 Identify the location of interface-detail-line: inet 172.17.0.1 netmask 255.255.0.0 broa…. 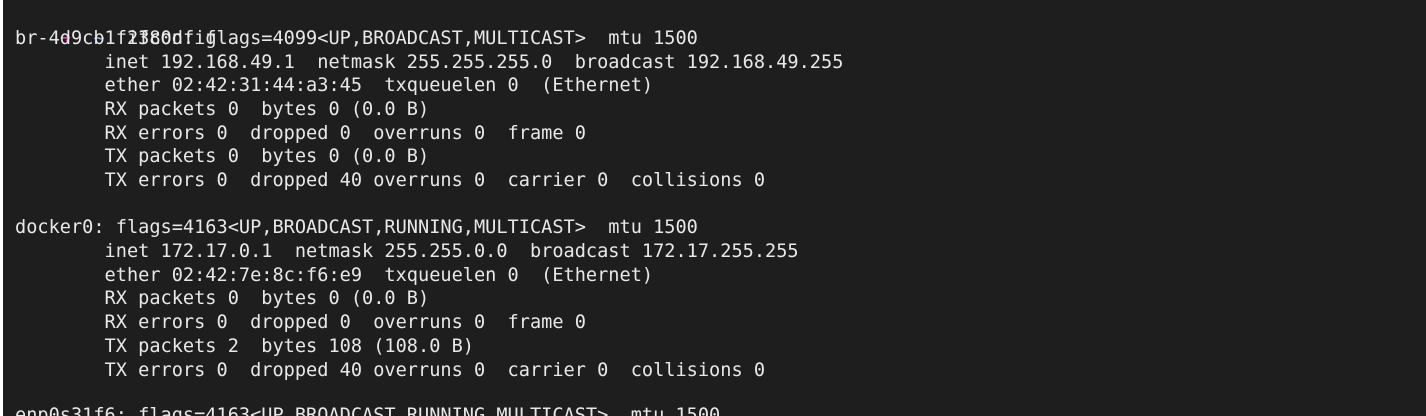
(407, 251).